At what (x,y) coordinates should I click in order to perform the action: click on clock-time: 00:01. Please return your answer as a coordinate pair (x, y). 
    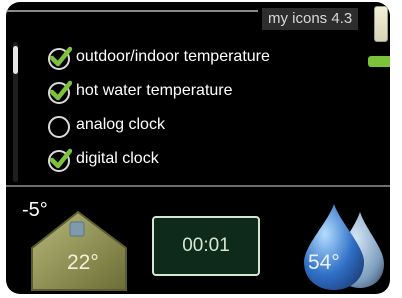
    Looking at the image, I should click on (206, 245).